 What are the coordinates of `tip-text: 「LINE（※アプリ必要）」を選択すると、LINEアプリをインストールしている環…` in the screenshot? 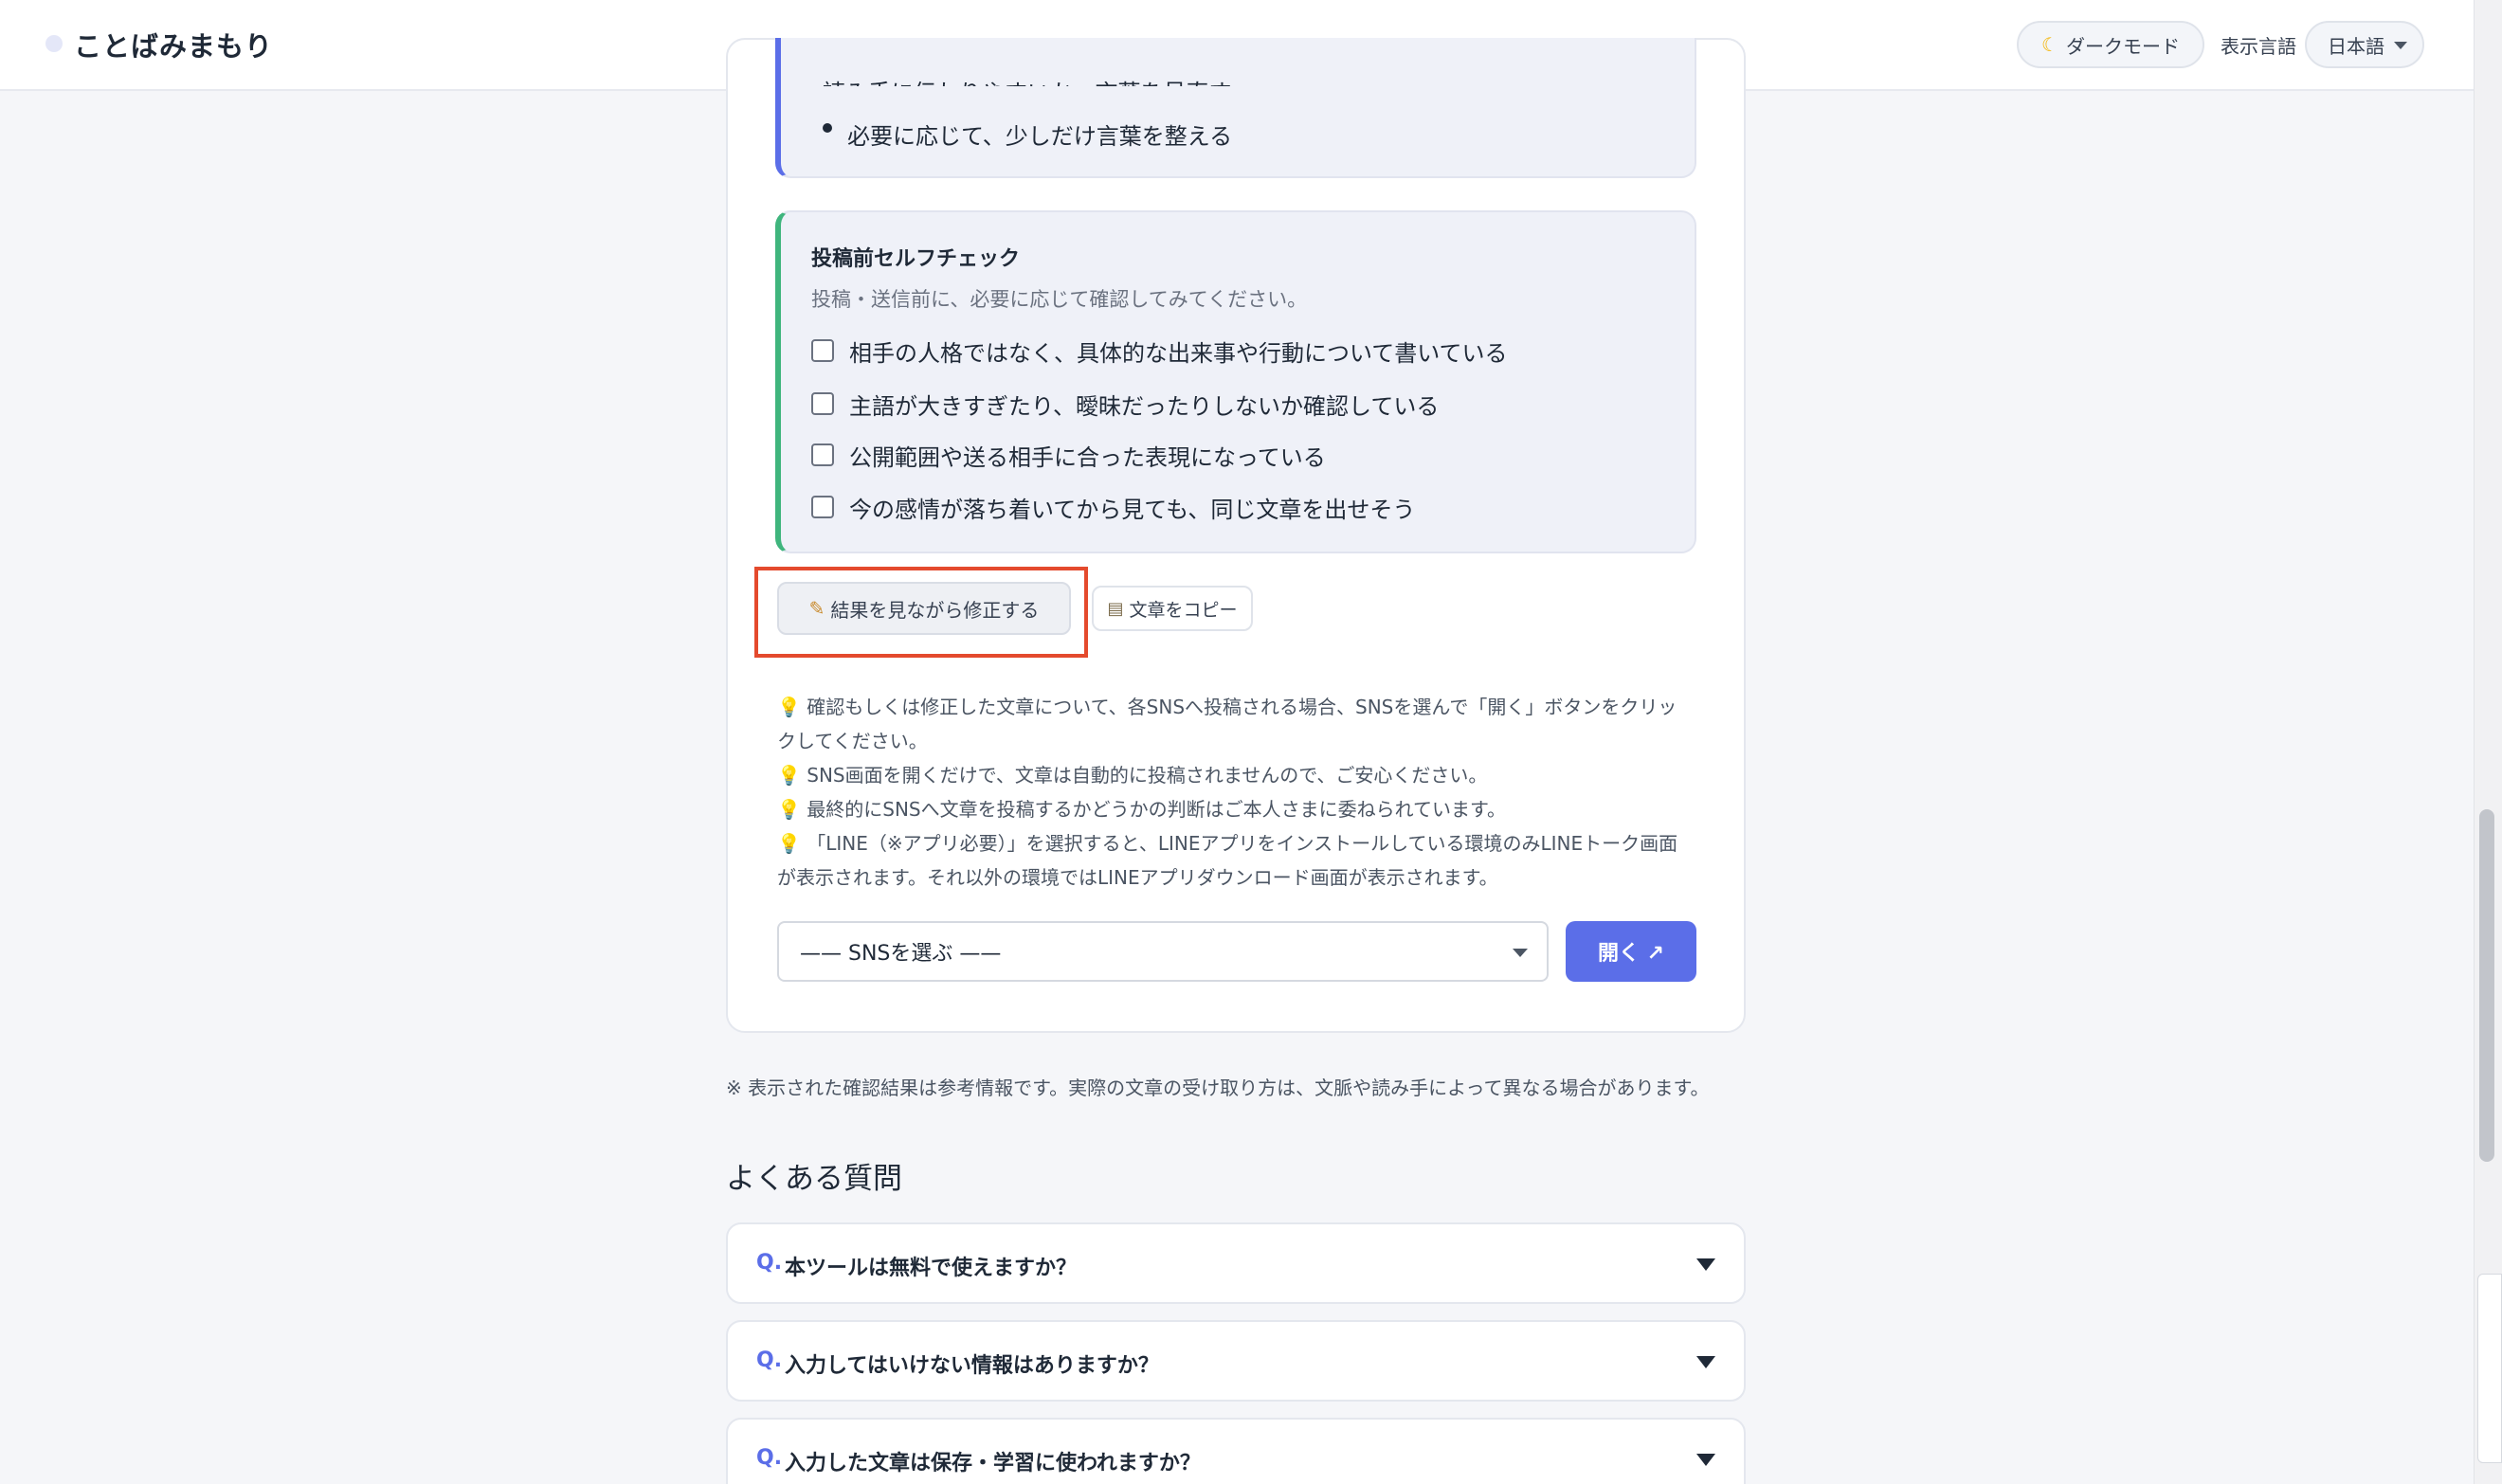 It's located at (1243, 843).